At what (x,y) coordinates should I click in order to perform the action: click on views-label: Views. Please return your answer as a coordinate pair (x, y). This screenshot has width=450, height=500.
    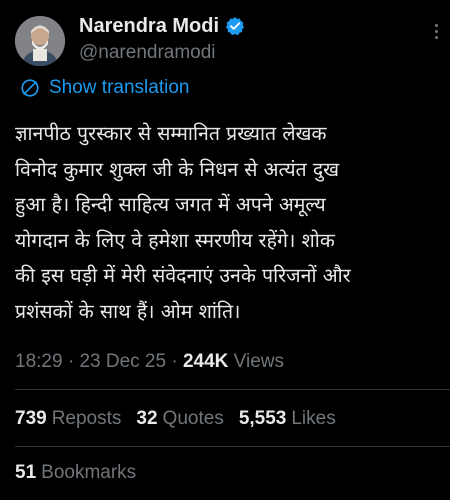
    Looking at the image, I should click on (256, 361).